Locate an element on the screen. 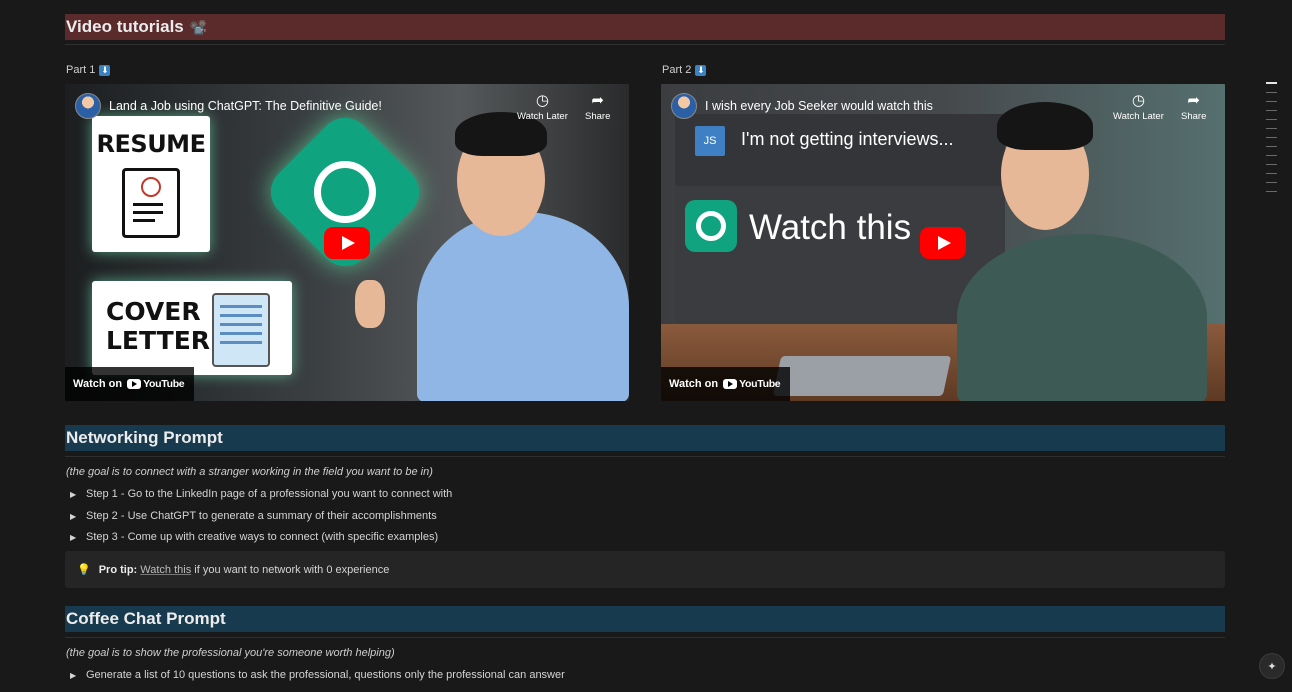 This screenshot has width=1292, height=692. video-title-bar: I wish every Job Seeker would watch this is located at coordinates (802, 106).